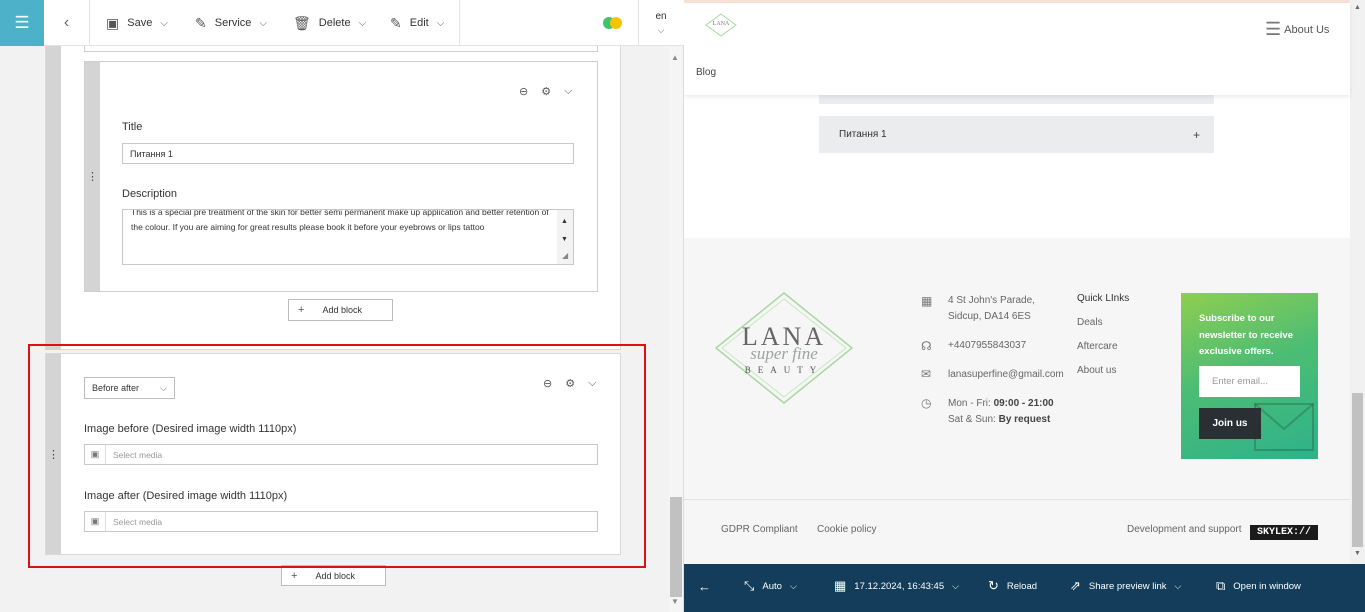 The width and height of the screenshot is (1365, 612). What do you see at coordinates (784, 353) in the screenshot?
I see `svg-text: super fine` at bounding box center [784, 353].